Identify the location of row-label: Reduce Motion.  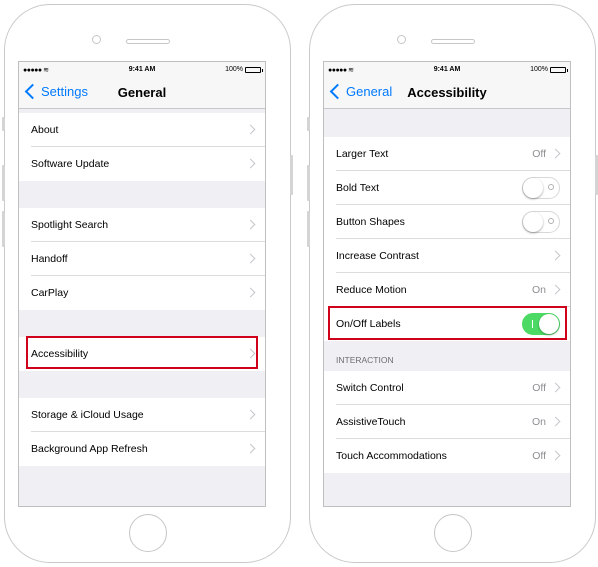
(371, 290).